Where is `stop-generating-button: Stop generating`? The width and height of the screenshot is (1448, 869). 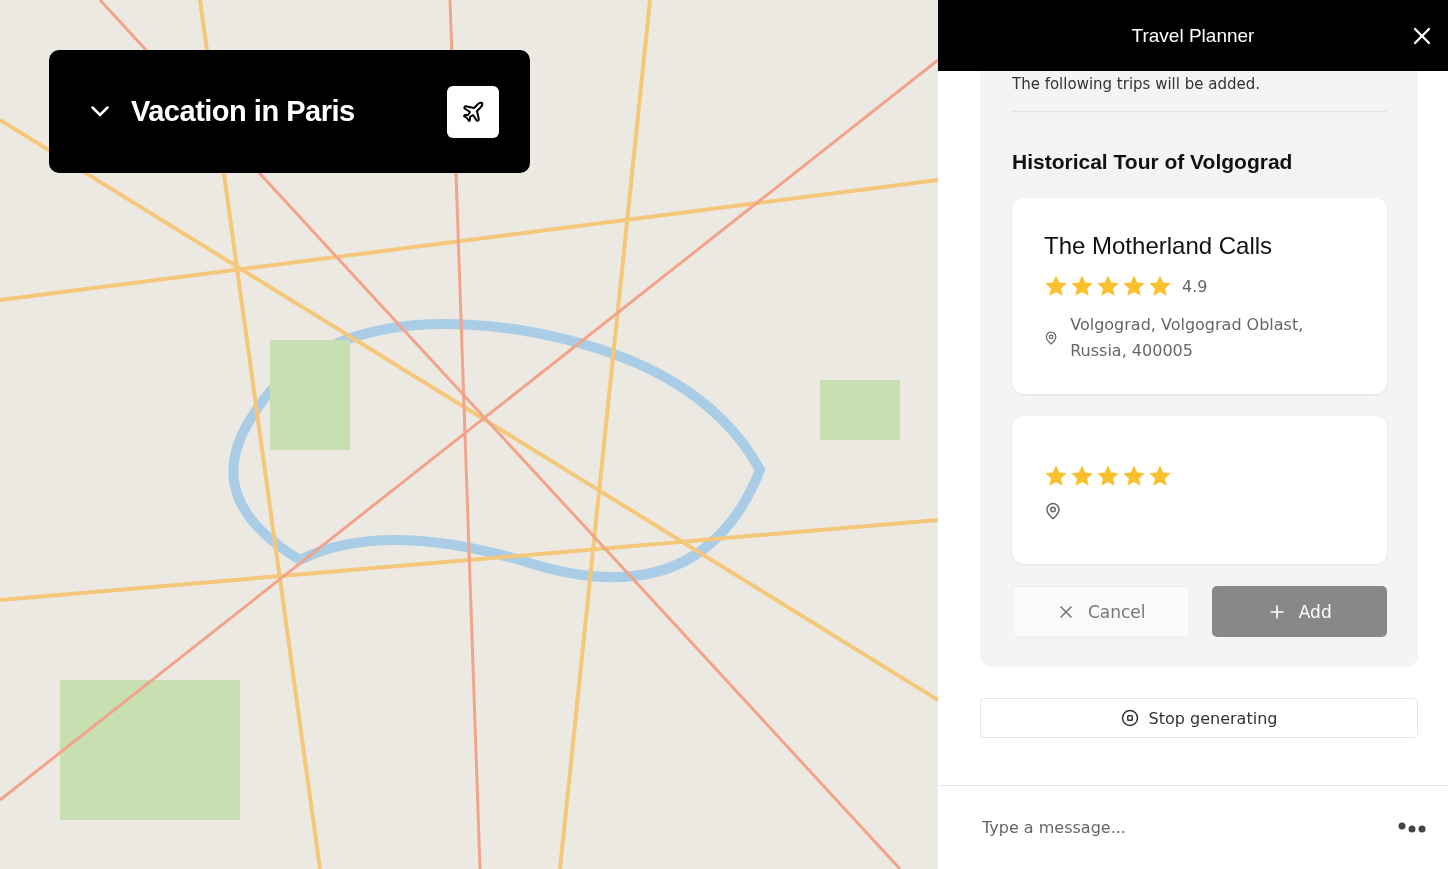 stop-generating-button: Stop generating is located at coordinates (1199, 718).